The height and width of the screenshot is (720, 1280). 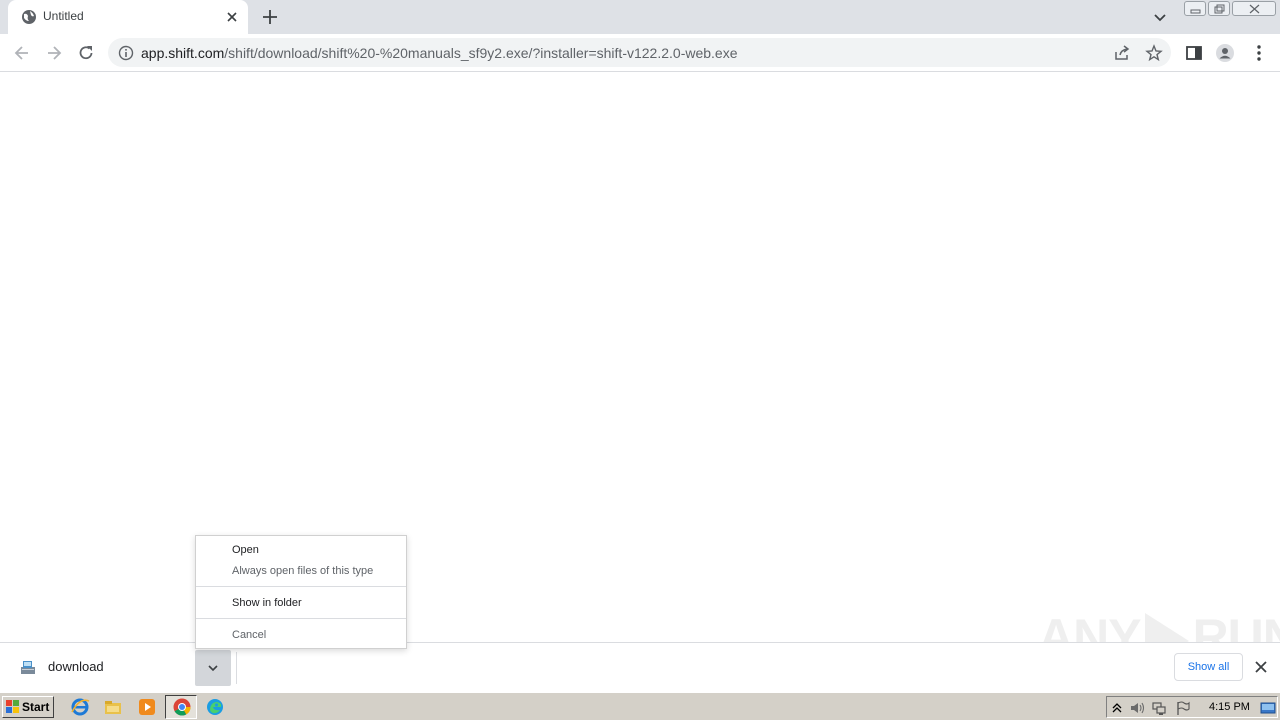 What do you see at coordinates (267, 603) in the screenshot?
I see `menu-item-show-in-folder: Show in folder` at bounding box center [267, 603].